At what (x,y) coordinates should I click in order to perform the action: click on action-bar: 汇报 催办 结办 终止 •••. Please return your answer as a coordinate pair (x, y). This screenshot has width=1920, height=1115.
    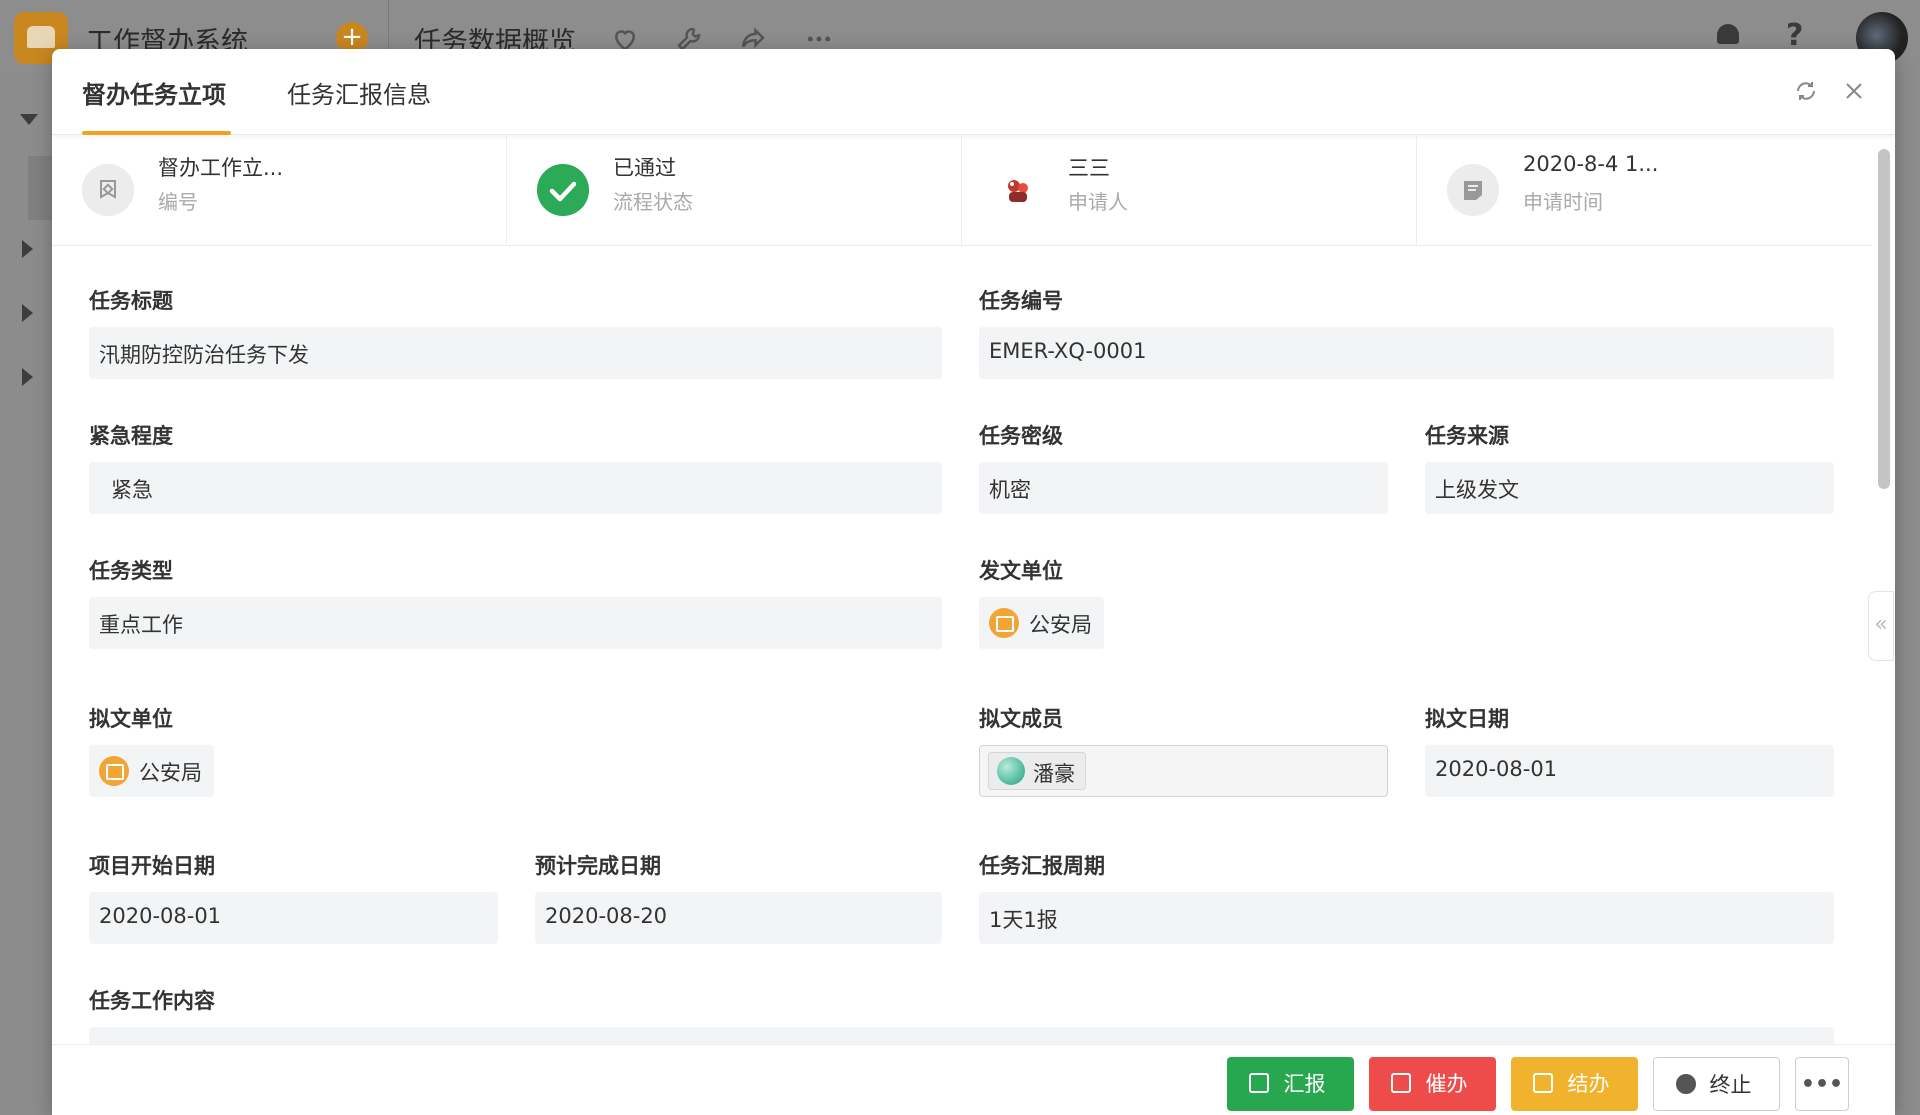
    Looking at the image, I should click on (973, 1079).